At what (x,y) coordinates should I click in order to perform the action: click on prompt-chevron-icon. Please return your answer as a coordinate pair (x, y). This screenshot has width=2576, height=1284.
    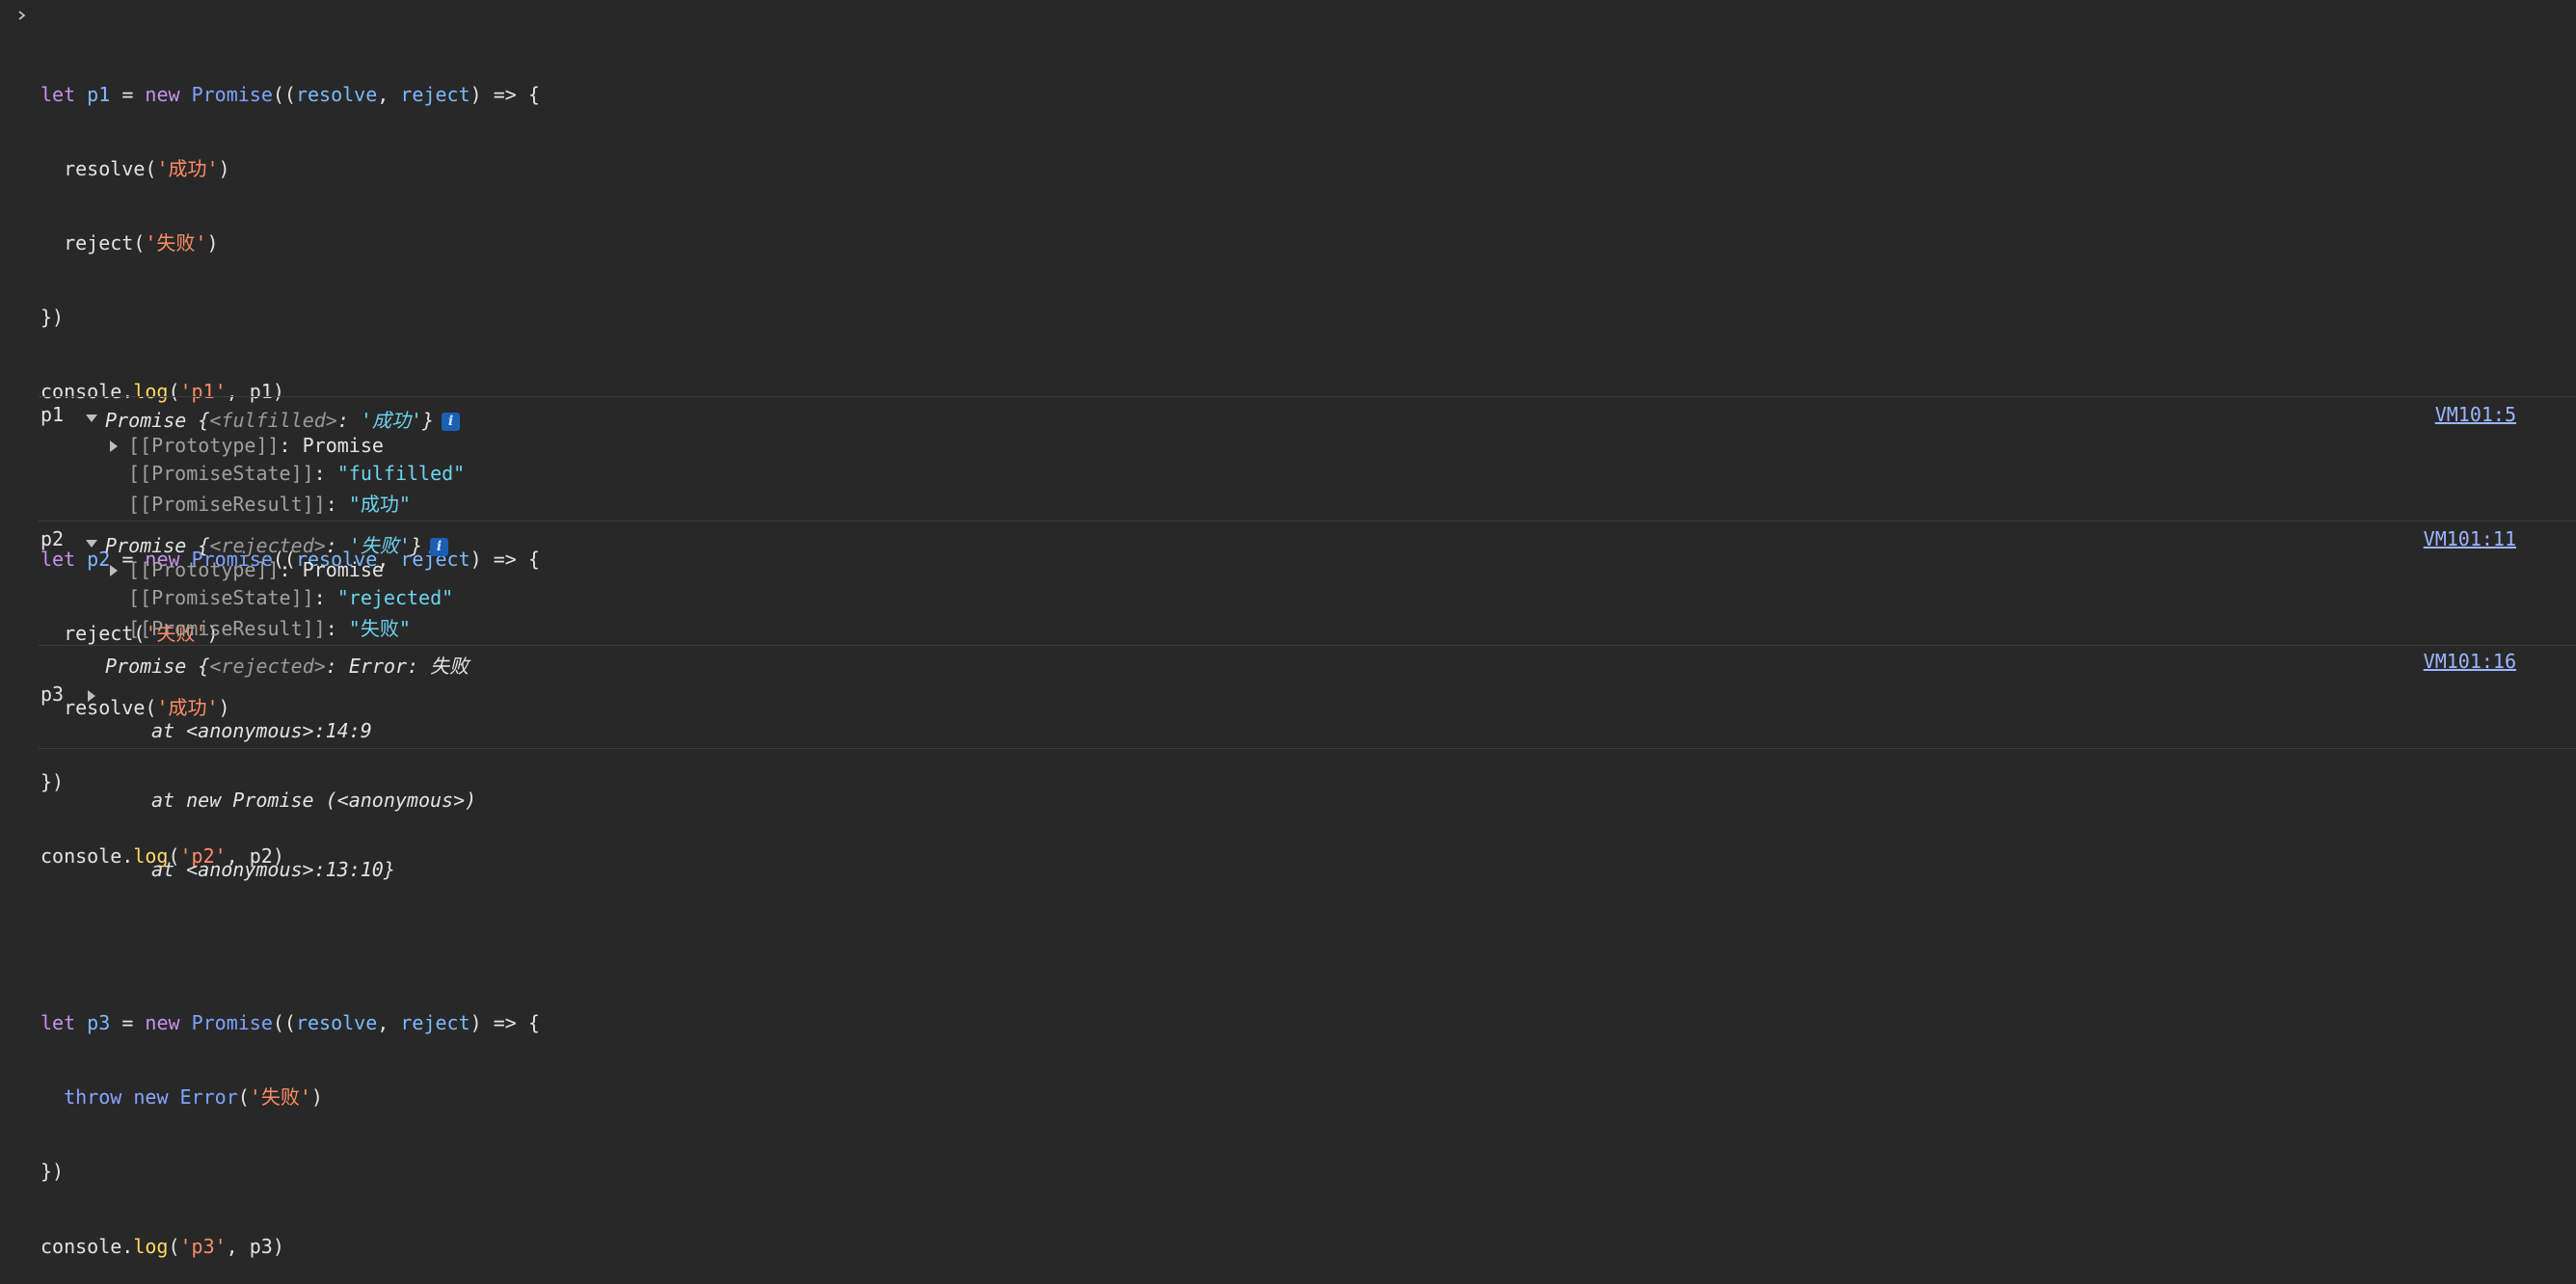
    Looking at the image, I should click on (22, 16).